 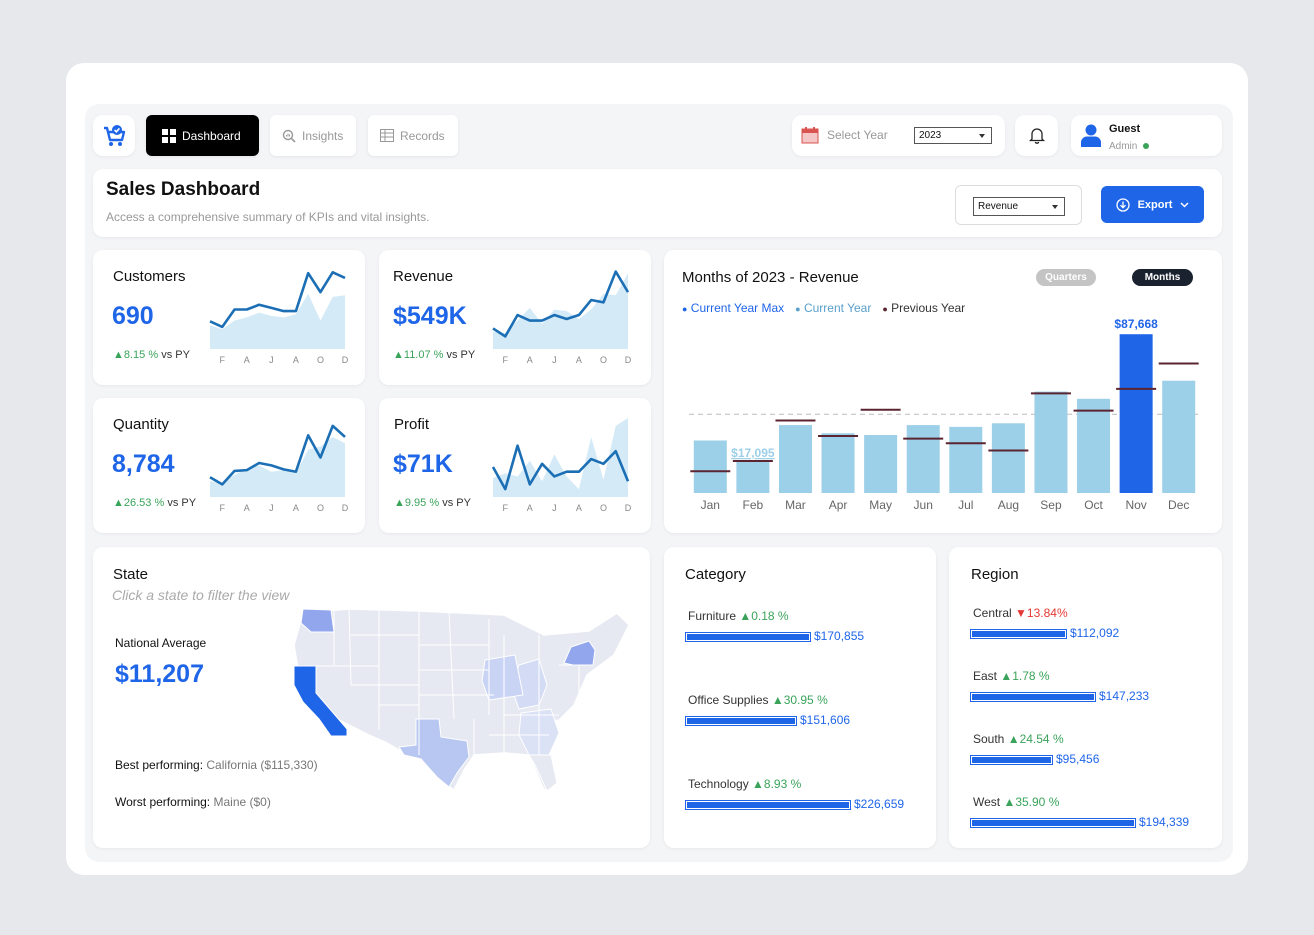 I want to click on kpi-change-pct: ▲9.95 %, so click(x=417, y=503).